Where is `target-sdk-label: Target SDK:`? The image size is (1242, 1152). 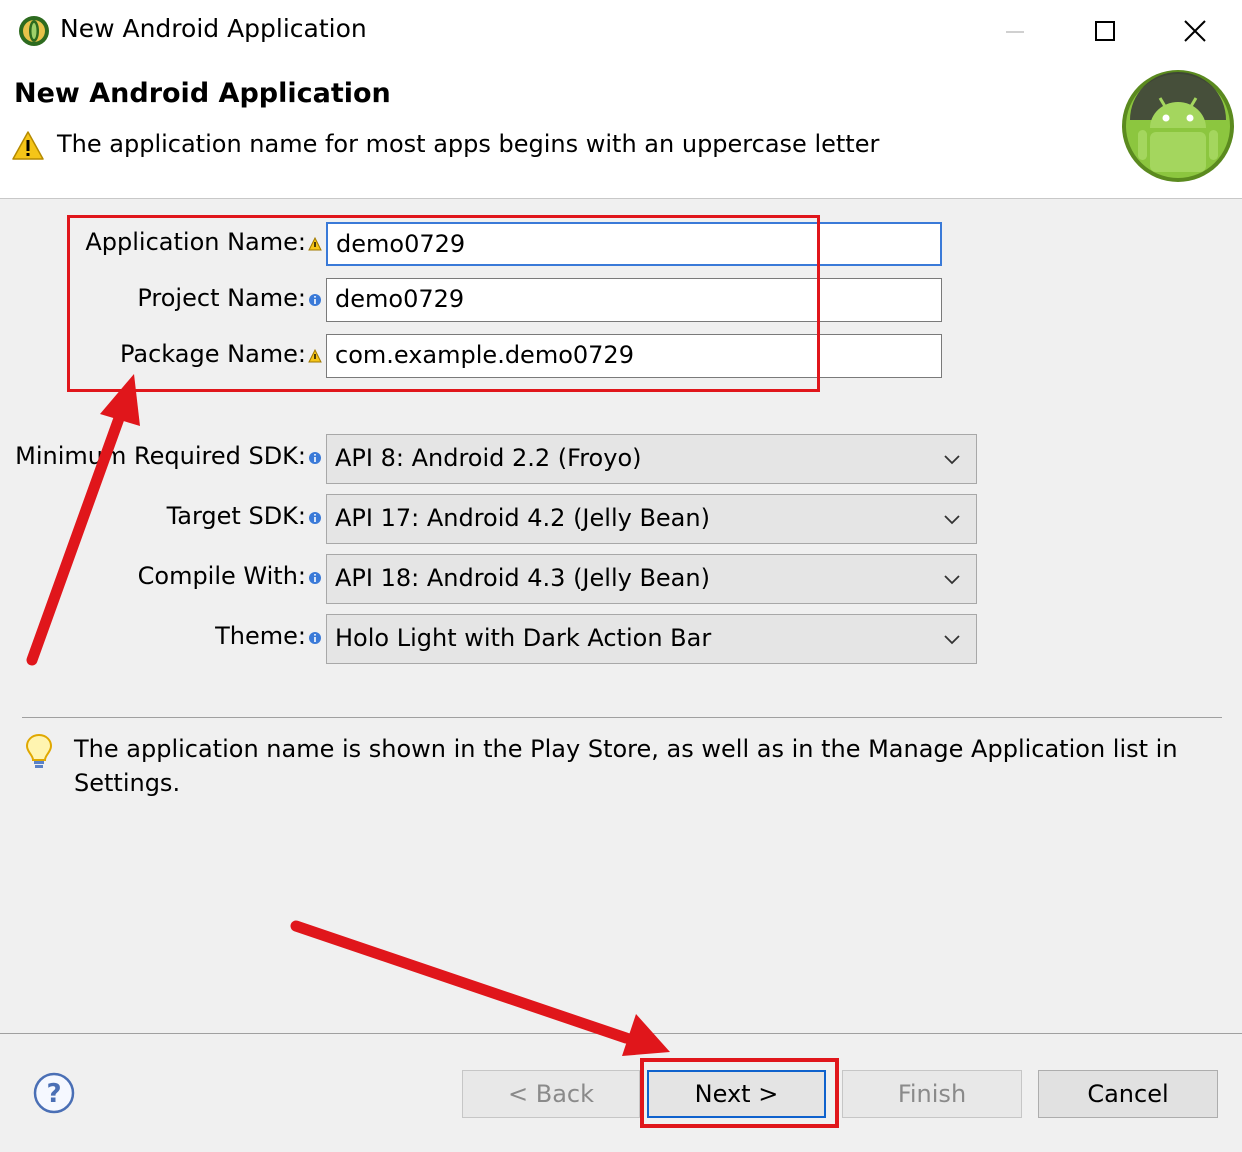 target-sdk-label: Target SDK: is located at coordinates (236, 516).